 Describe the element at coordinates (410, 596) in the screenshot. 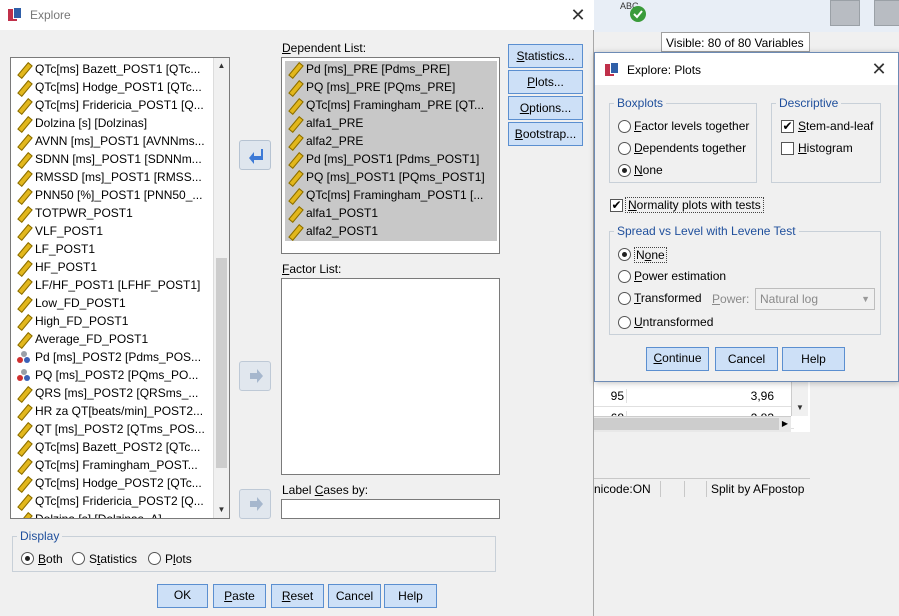

I see `help-button: Help` at that location.